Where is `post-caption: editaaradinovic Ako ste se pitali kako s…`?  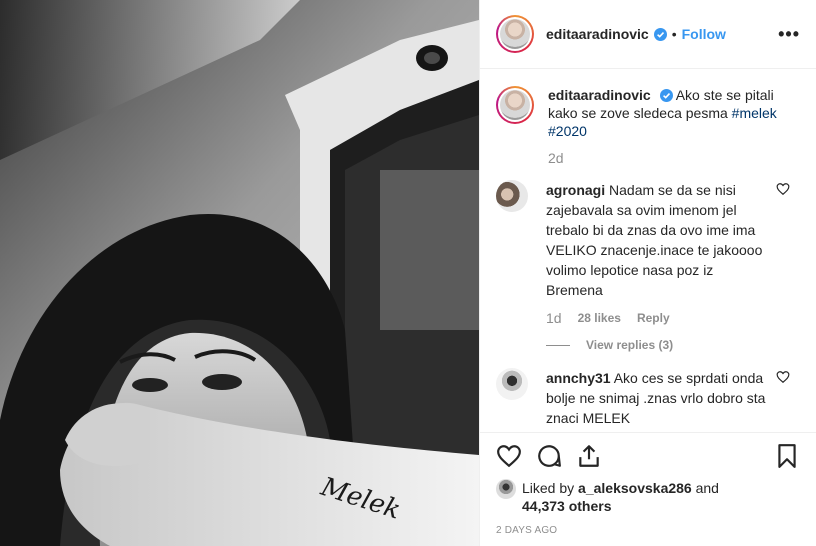
post-caption: editaaradinovic Ako ste se pitali kako s… is located at coordinates (648, 113).